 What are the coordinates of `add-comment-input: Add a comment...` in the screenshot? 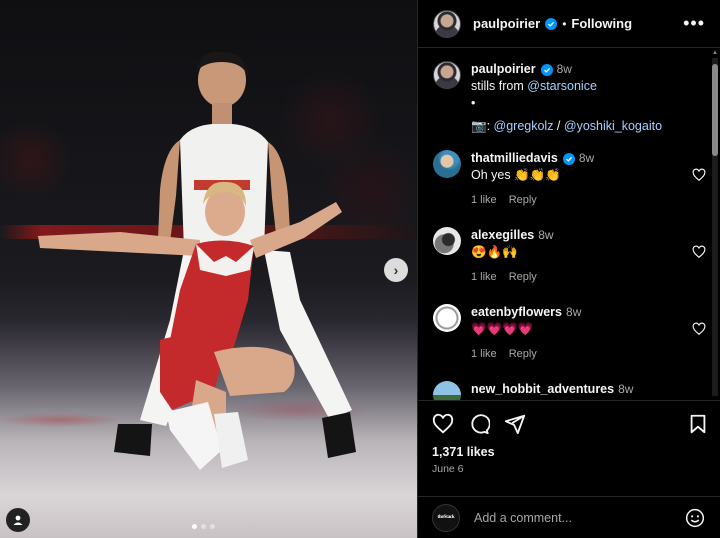 It's located at (569, 518).